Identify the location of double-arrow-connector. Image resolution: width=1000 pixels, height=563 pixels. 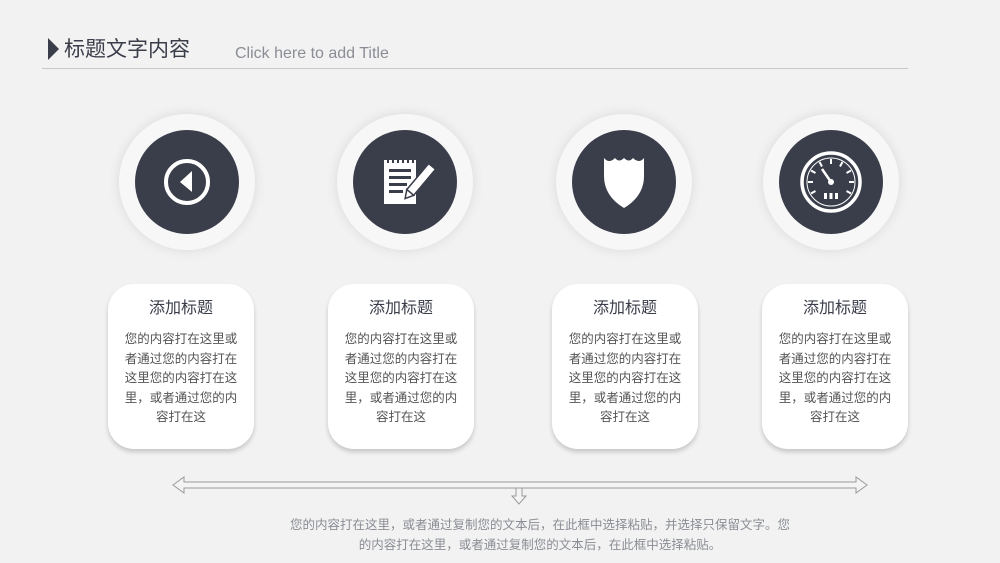
(520, 490).